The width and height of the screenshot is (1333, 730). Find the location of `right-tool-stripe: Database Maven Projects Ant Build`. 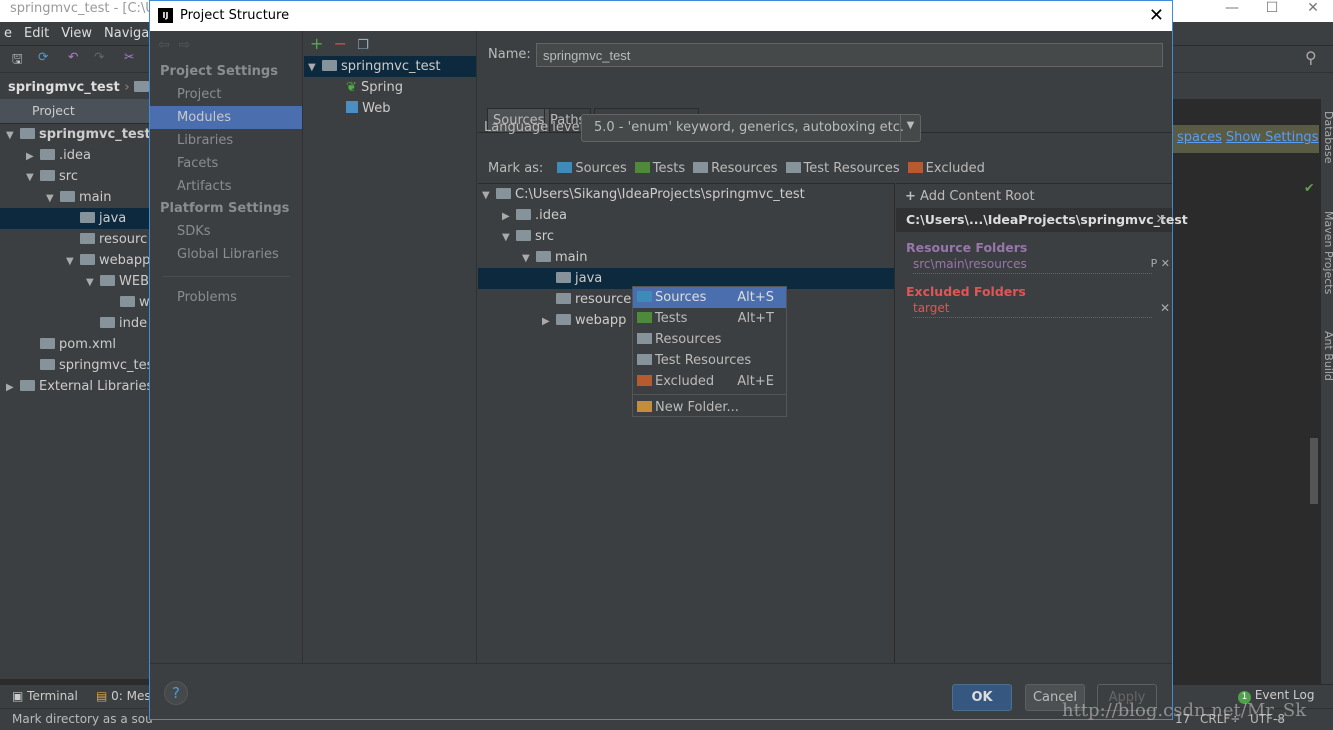

right-tool-stripe: Database Maven Projects Ant Build is located at coordinates (1326, 391).